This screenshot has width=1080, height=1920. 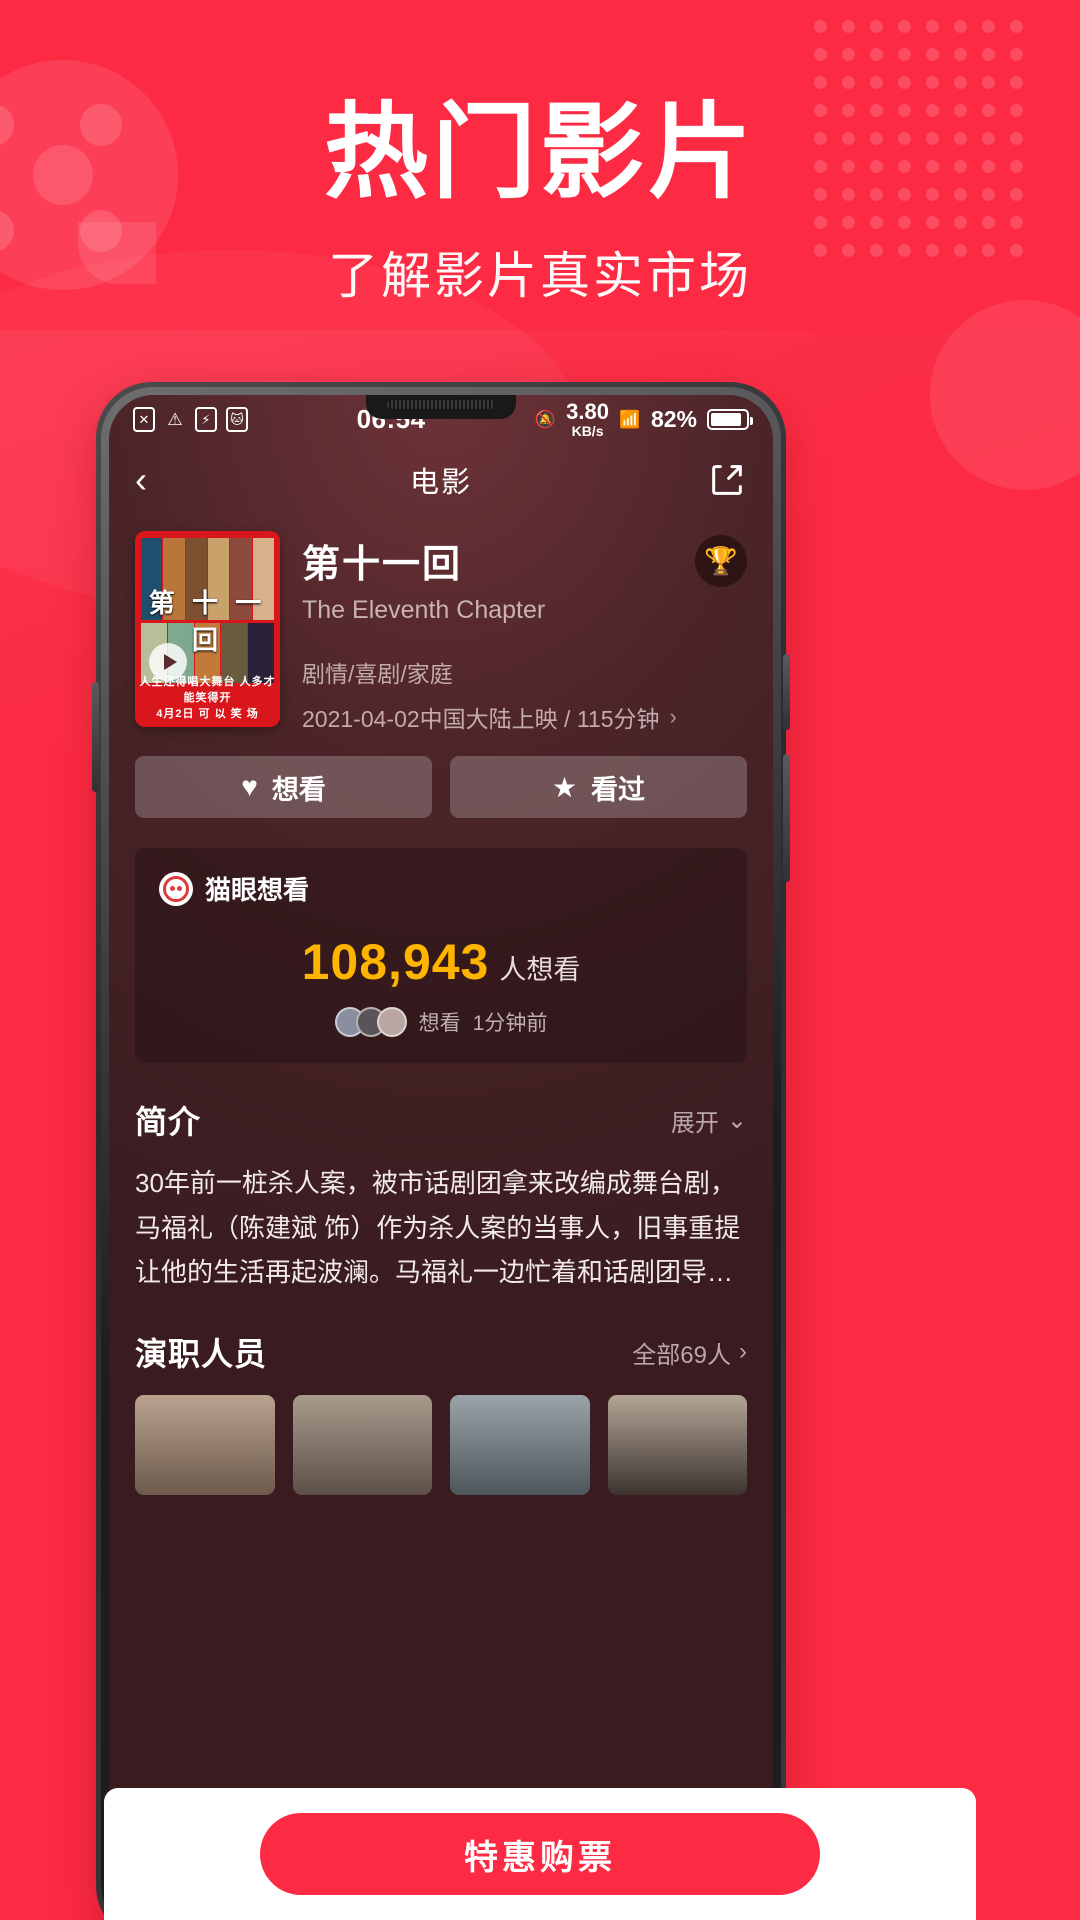 What do you see at coordinates (441, 888) in the screenshot?
I see `wish-card-header: 猫眼想看` at bounding box center [441, 888].